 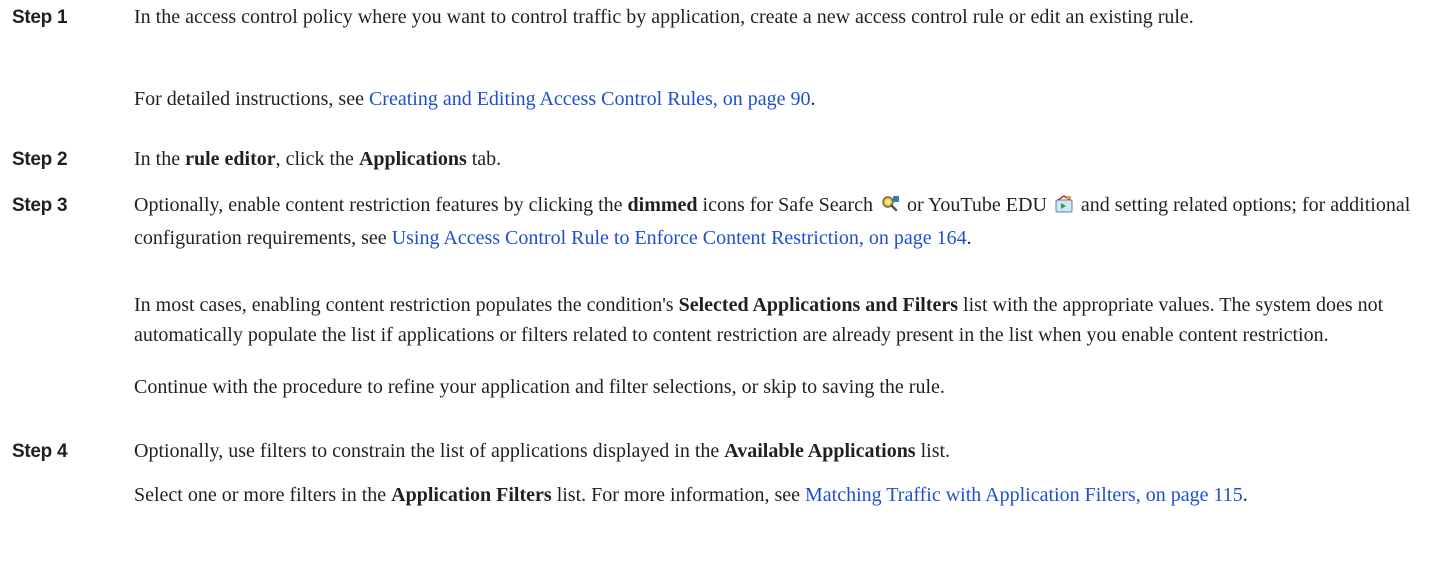 I want to click on step-label: Step 4, so click(x=40, y=451).